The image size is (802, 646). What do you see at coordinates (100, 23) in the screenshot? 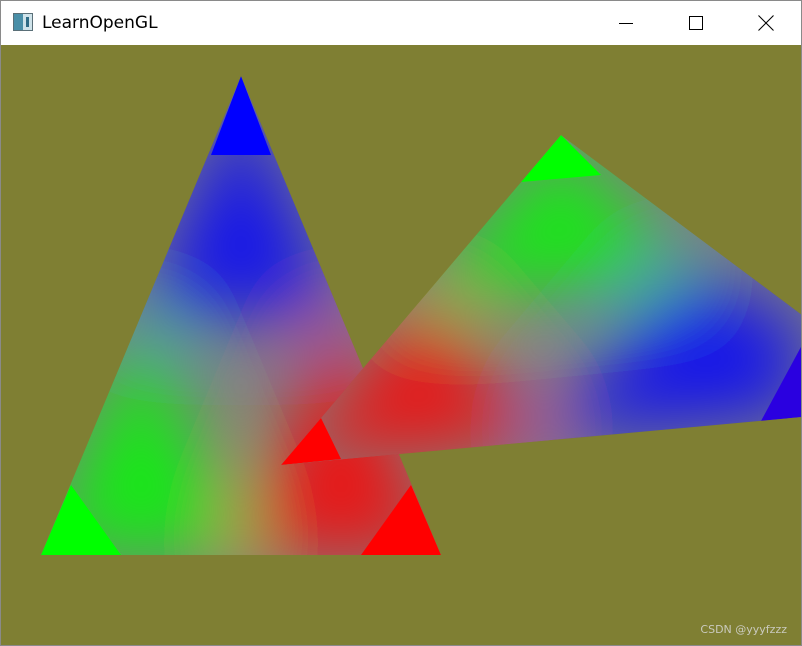
I see `window-title: LearnOpenGL` at bounding box center [100, 23].